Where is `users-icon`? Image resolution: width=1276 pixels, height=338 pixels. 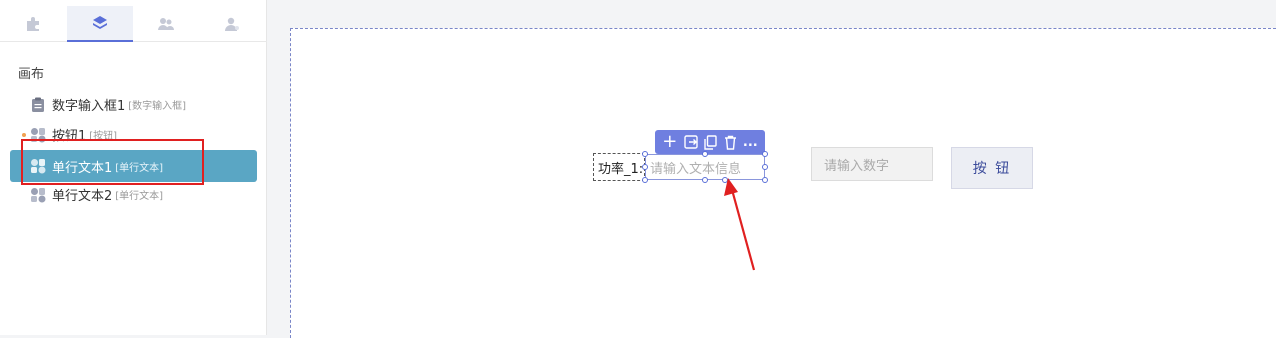 users-icon is located at coordinates (166, 24).